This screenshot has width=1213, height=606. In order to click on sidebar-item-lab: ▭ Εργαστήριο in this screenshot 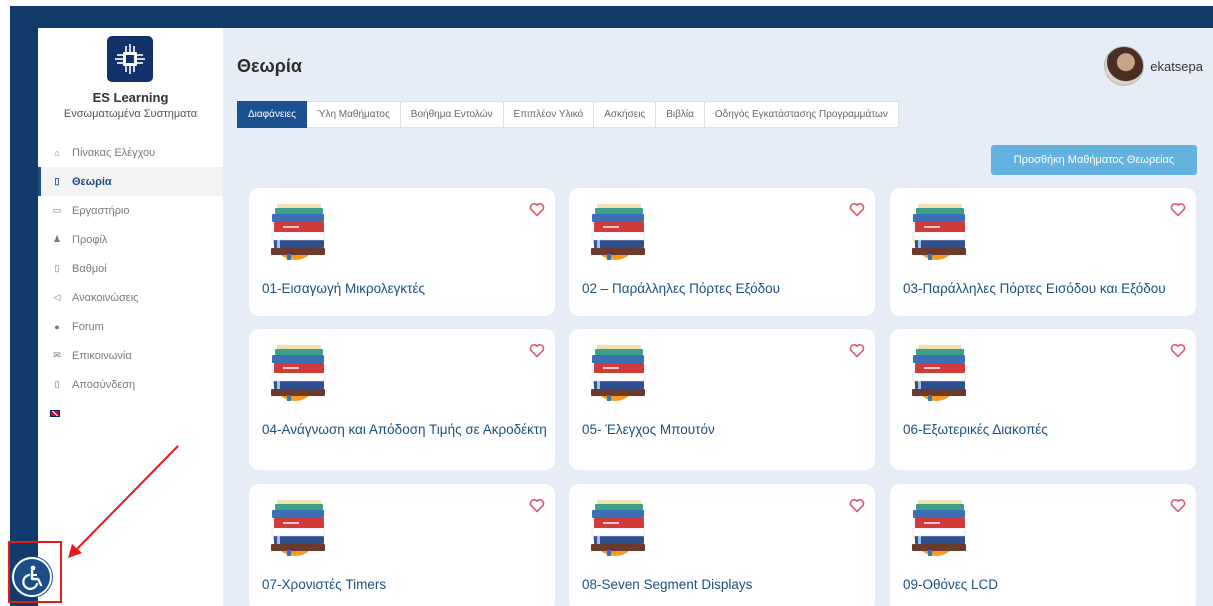, I will do `click(130, 210)`.